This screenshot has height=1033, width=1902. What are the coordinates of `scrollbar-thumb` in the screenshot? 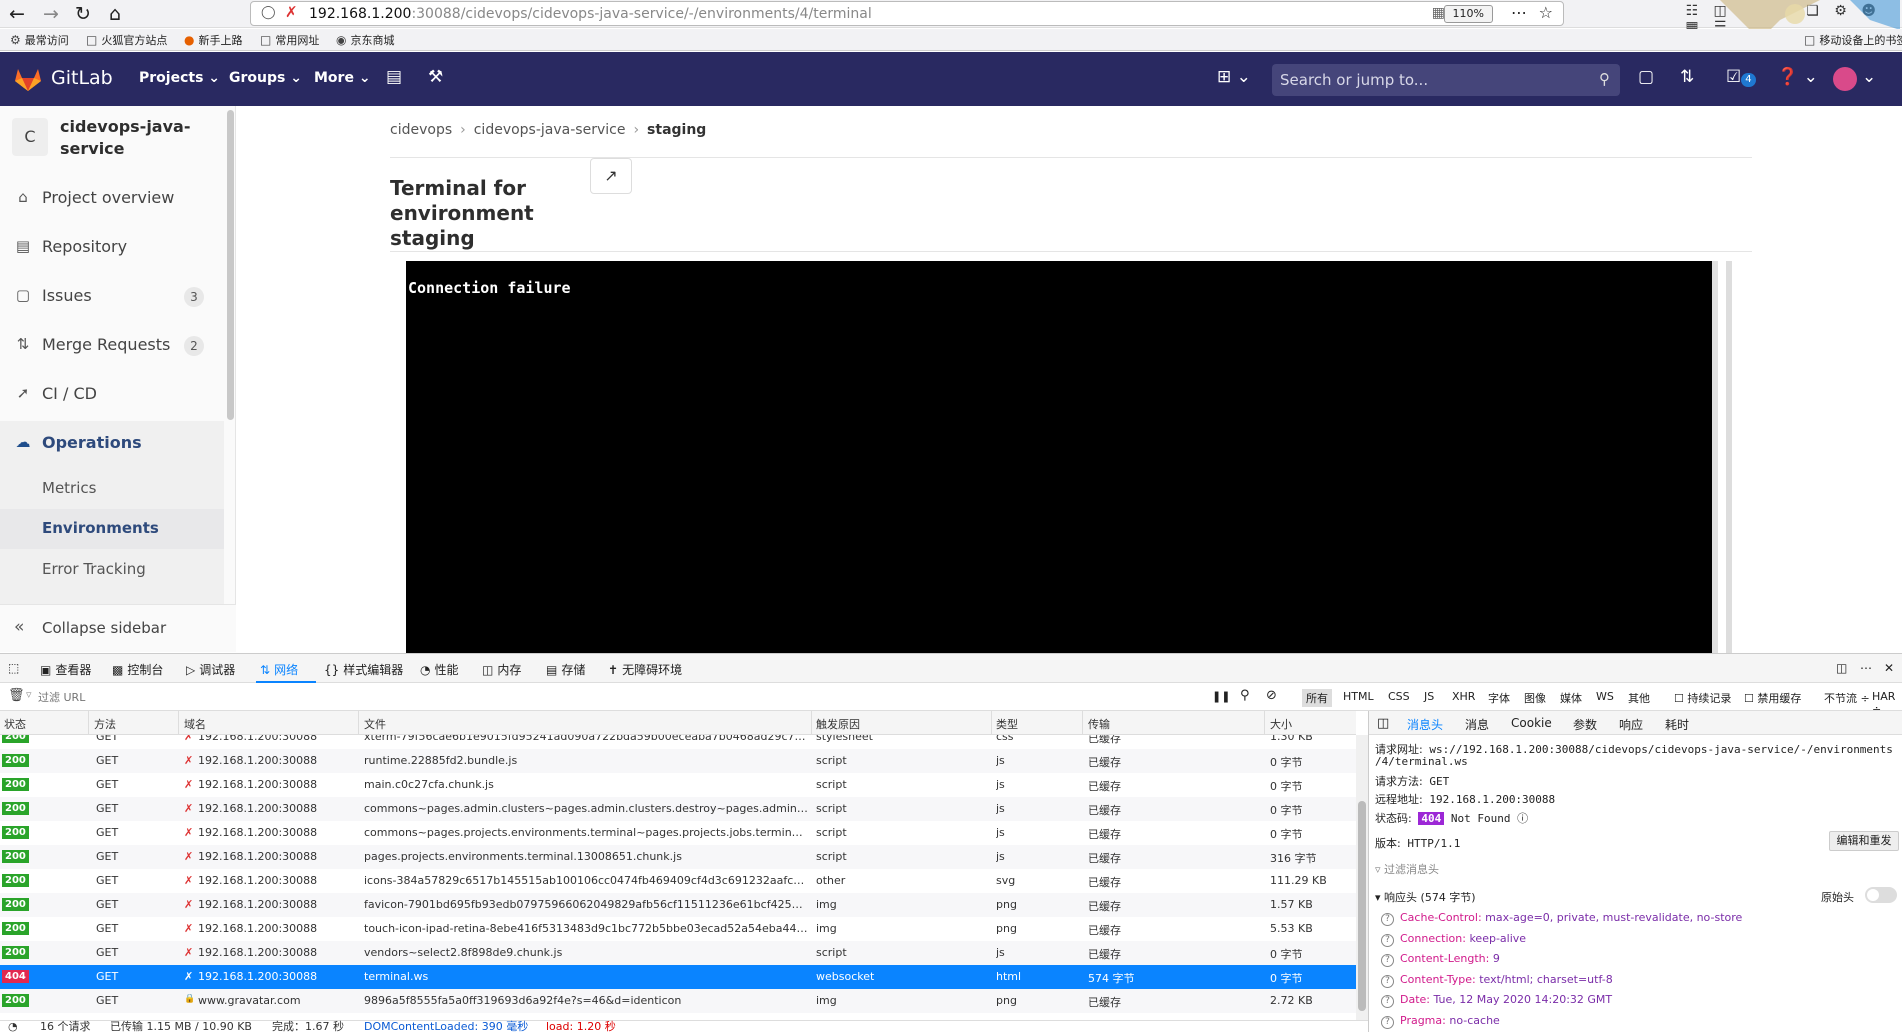 It's located at (1362, 906).